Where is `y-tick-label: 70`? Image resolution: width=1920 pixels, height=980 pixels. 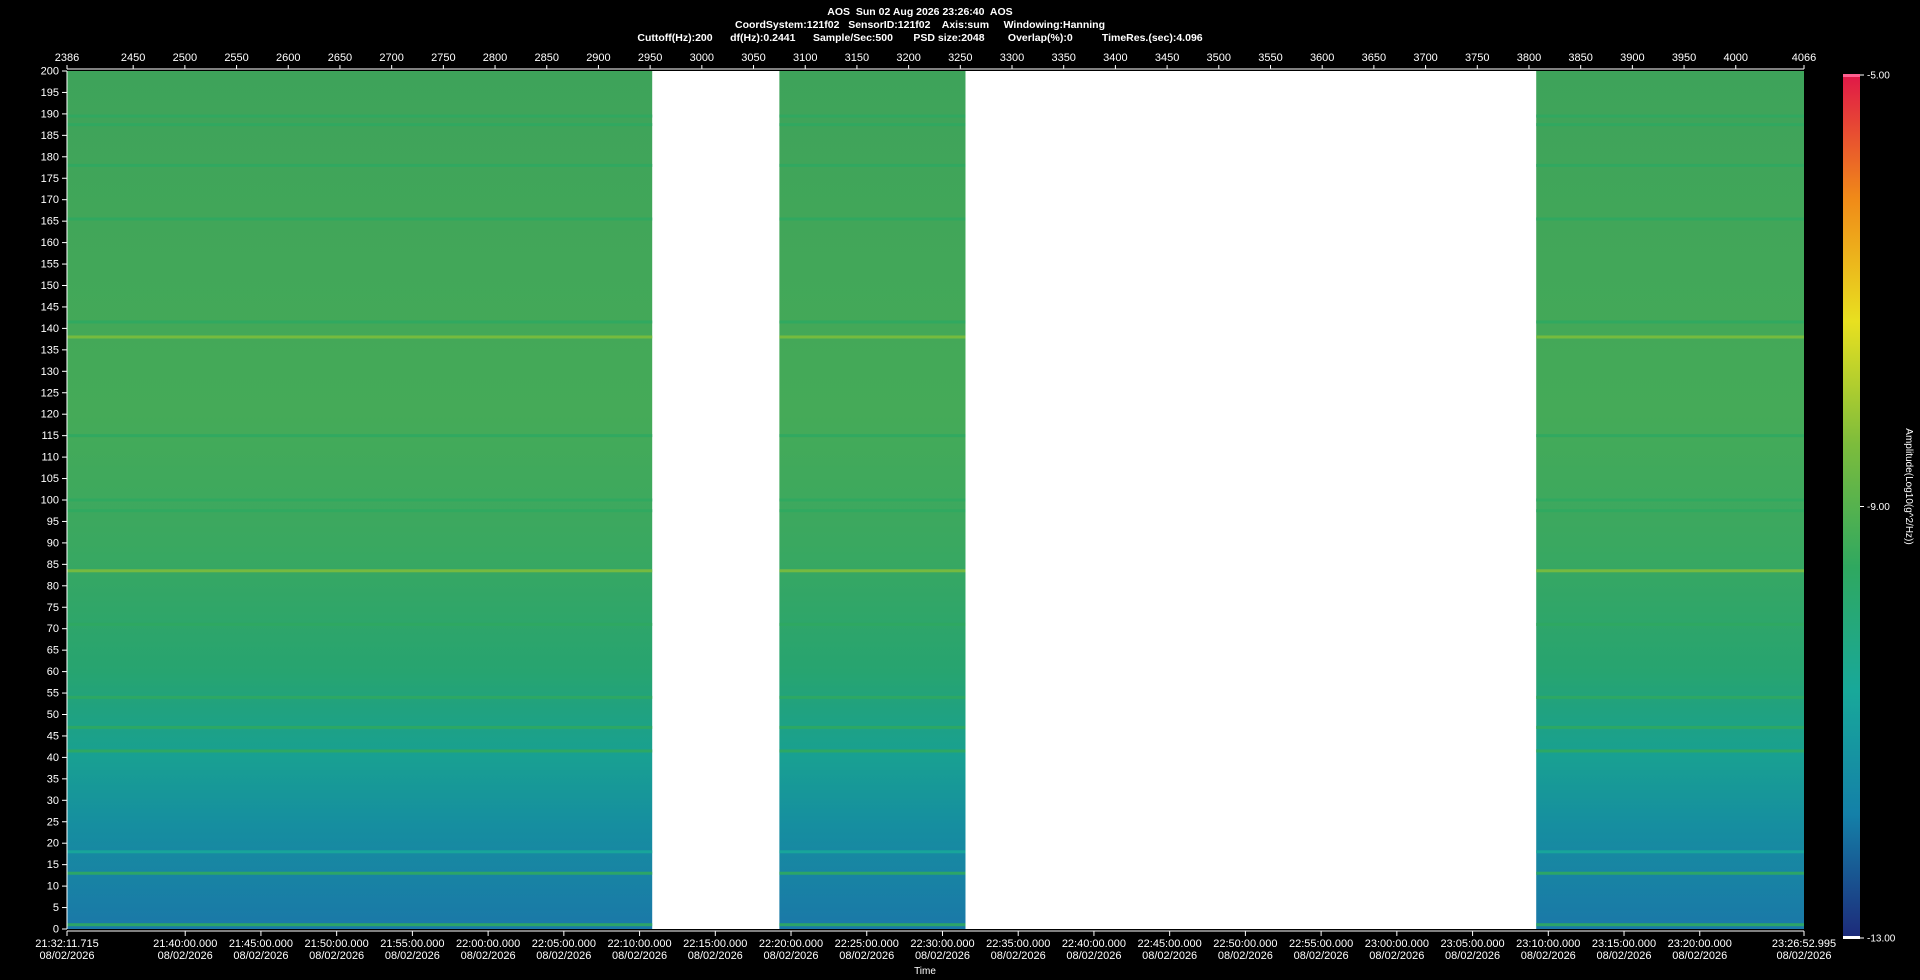 y-tick-label: 70 is located at coordinates (53, 629).